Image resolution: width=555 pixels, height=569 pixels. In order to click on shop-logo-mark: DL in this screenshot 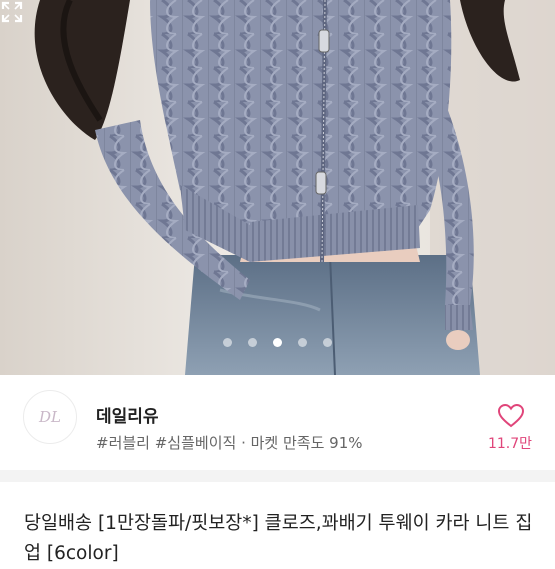, I will do `click(49, 417)`.